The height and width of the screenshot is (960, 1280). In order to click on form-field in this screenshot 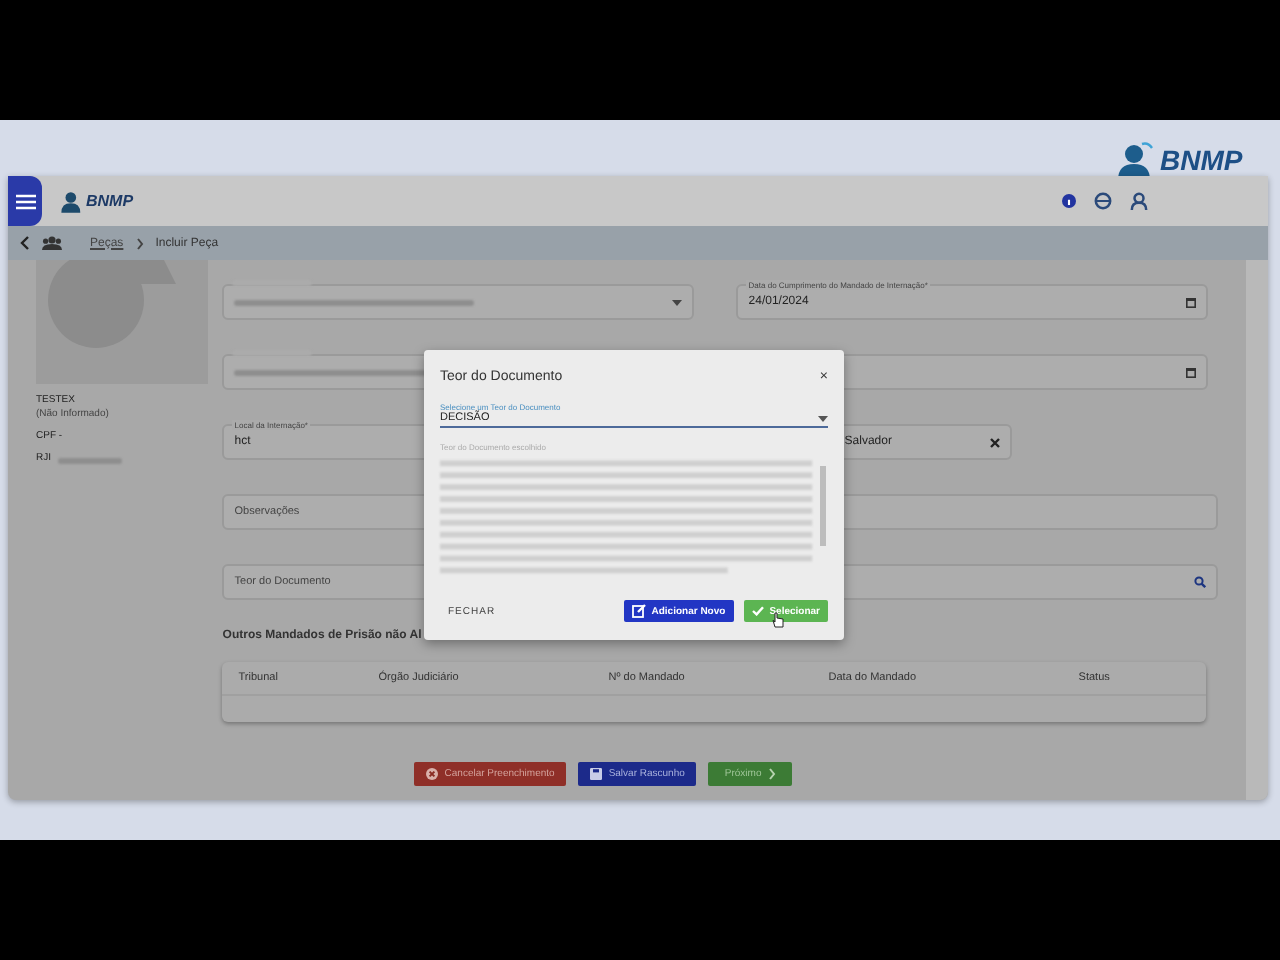, I will do `click(458, 302)`.